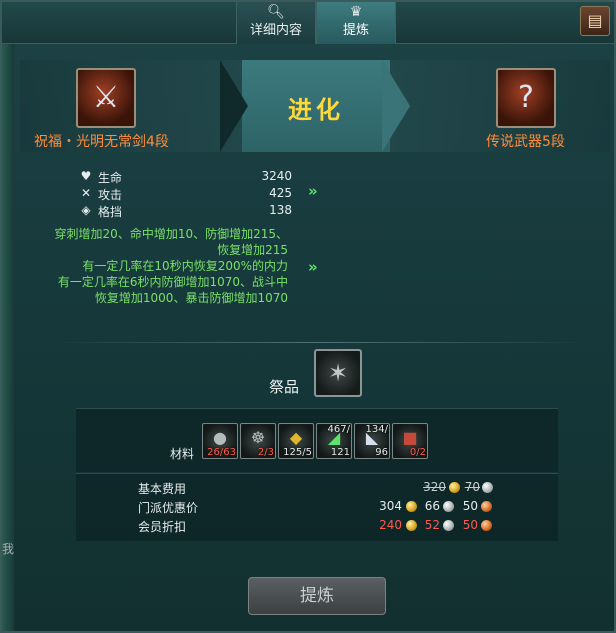 The image size is (616, 633). What do you see at coordinates (86, 210) in the screenshot?
I see `shield-icon: ◈` at bounding box center [86, 210].